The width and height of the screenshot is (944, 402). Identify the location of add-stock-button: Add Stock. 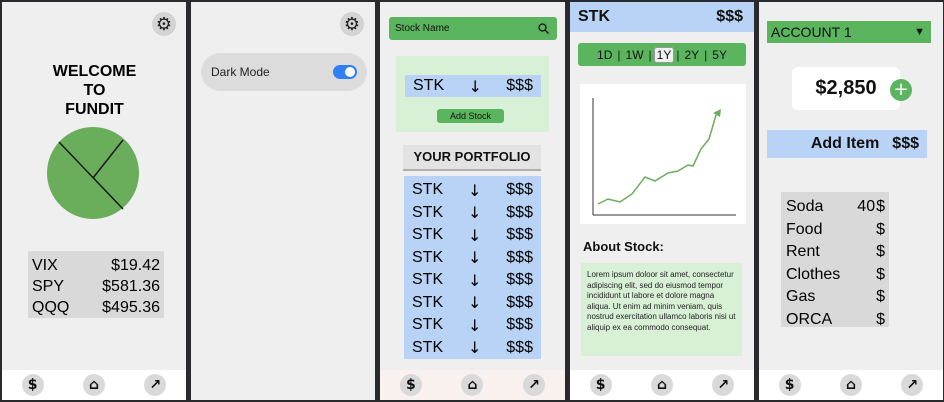
(470, 116).